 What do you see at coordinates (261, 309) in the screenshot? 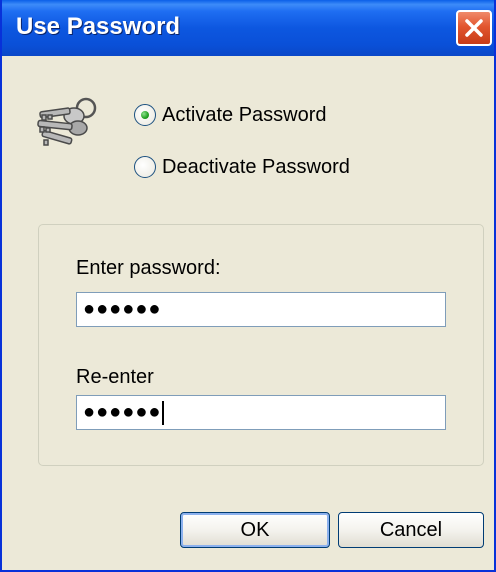
I see `enter-password-input: ●●●●●●` at bounding box center [261, 309].